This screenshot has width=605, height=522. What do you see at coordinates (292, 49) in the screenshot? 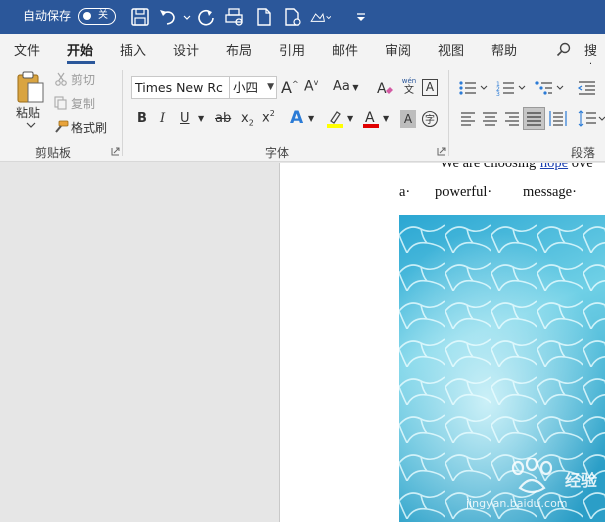
I see `tab-references: 引用` at bounding box center [292, 49].